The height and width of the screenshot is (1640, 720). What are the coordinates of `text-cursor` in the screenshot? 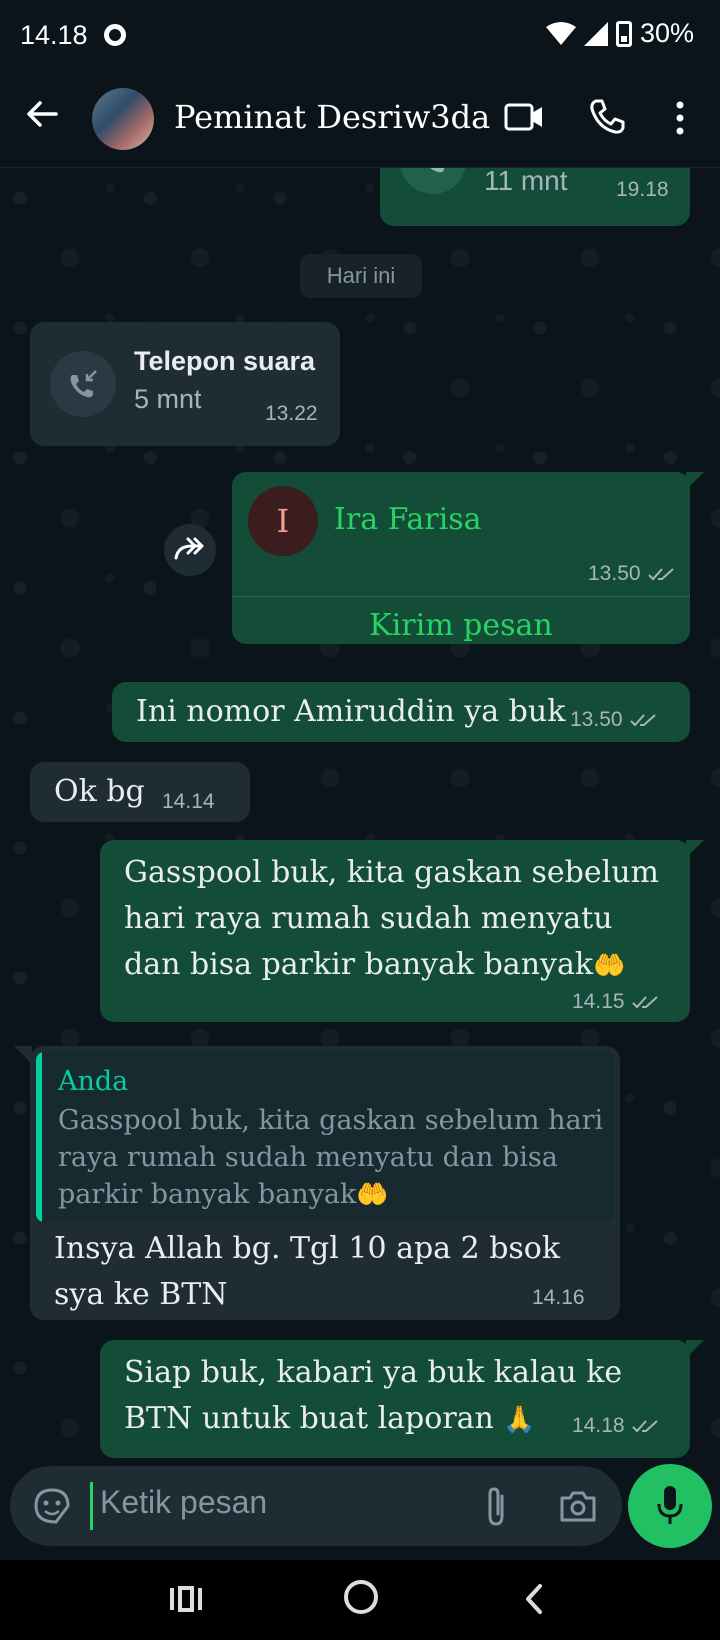 It's located at (91, 1506).